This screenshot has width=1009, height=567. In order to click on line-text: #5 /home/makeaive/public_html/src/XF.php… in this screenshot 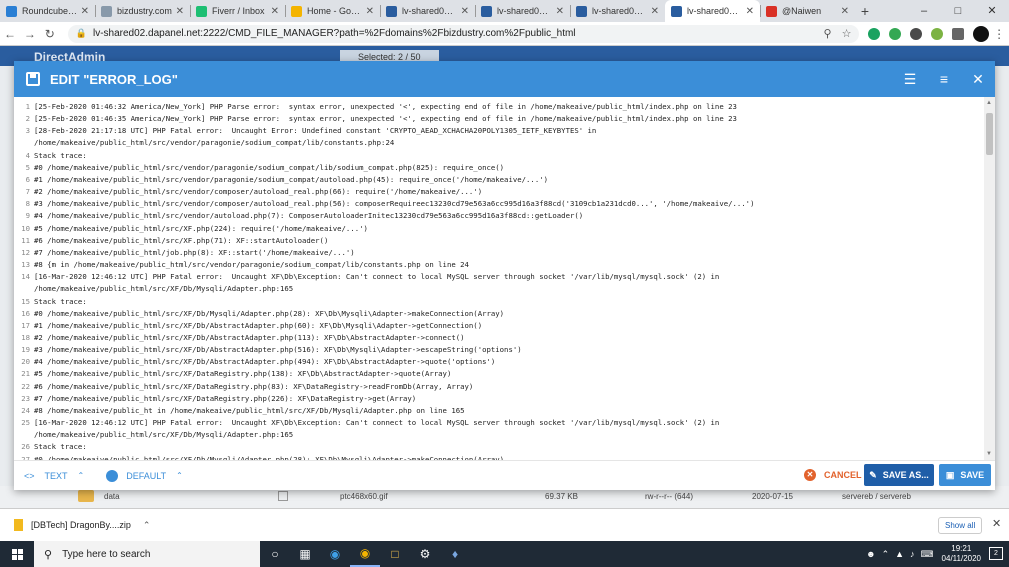, I will do `click(201, 228)`.